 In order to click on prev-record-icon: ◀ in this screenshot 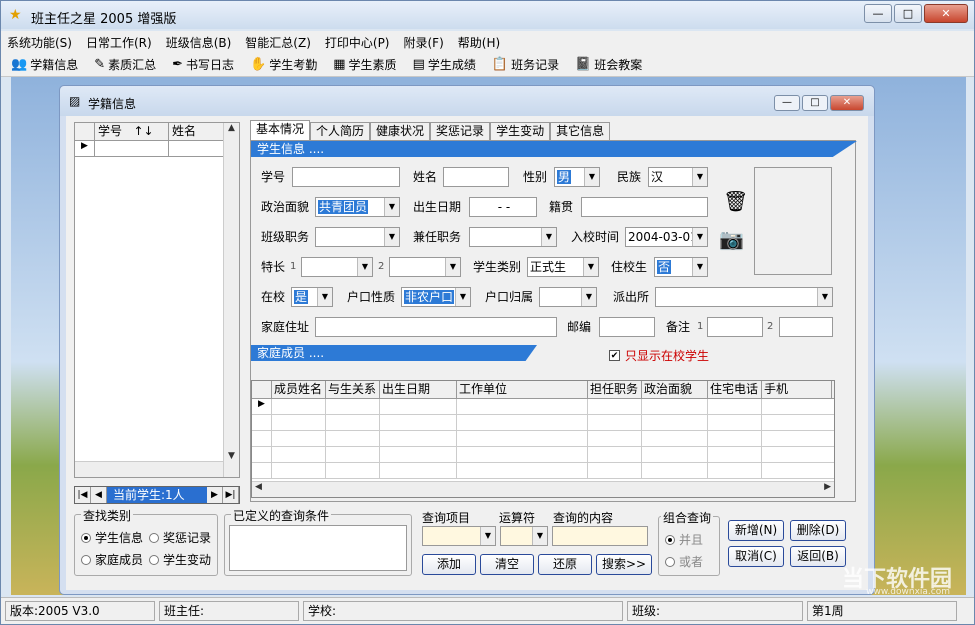, I will do `click(99, 495)`.